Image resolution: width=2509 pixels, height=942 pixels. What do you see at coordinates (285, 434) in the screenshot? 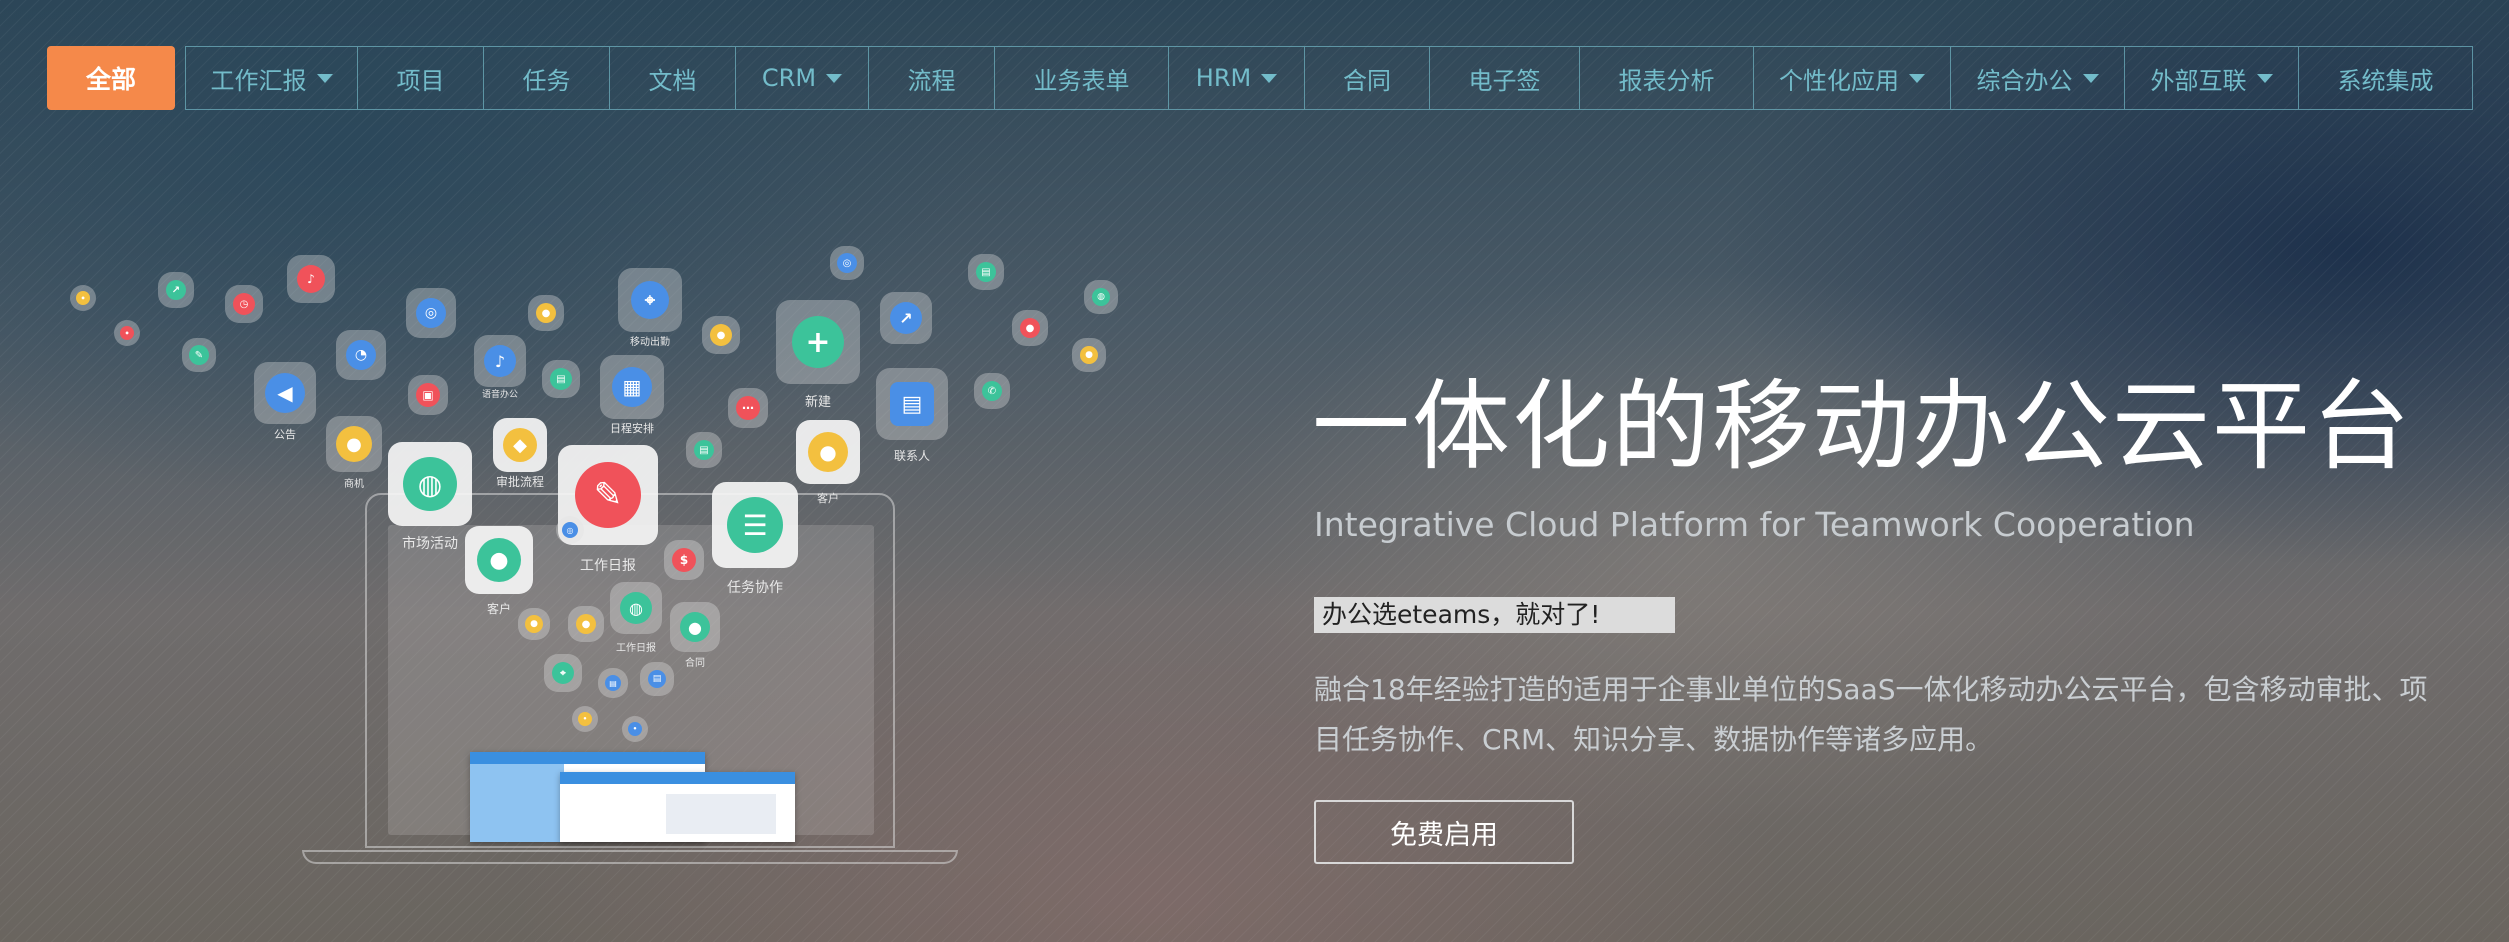
I see `label-announcement: 公告` at bounding box center [285, 434].